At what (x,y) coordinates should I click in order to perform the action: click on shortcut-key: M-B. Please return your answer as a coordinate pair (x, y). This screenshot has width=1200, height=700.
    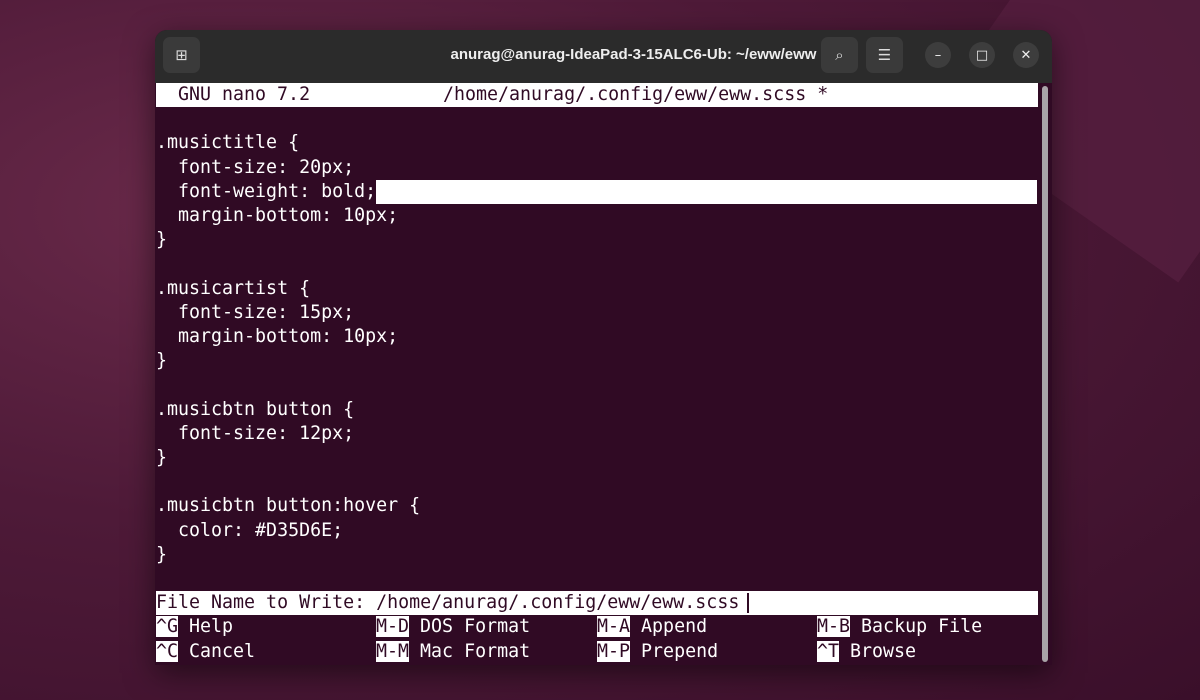
    Looking at the image, I should click on (834, 627).